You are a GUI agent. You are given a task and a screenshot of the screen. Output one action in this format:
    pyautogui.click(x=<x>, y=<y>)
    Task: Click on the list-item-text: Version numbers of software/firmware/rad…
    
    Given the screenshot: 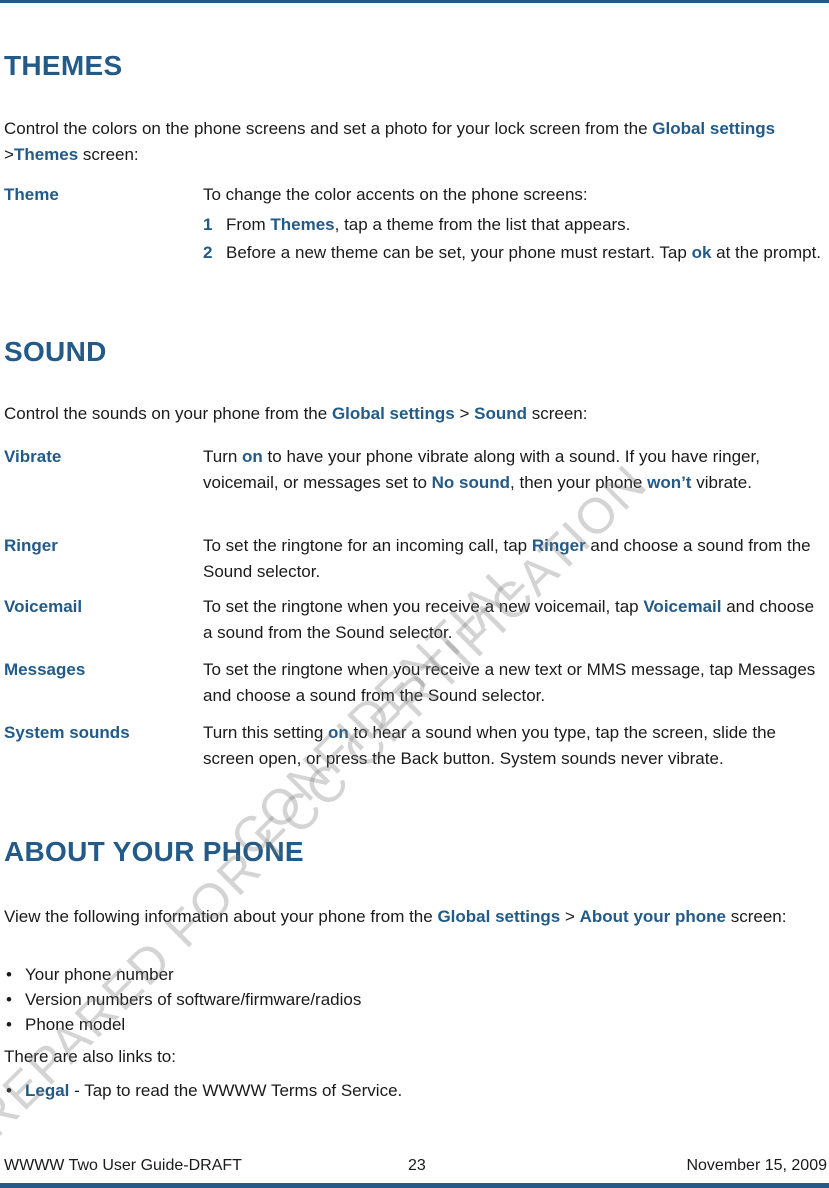 What is the action you would take?
    pyautogui.click(x=193, y=999)
    